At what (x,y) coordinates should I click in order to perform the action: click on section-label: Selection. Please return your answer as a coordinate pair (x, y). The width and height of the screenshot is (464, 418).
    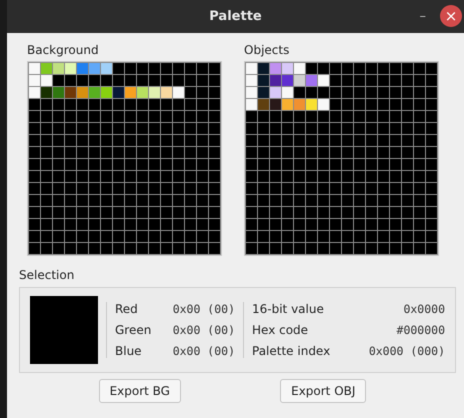
    Looking at the image, I should click on (47, 275).